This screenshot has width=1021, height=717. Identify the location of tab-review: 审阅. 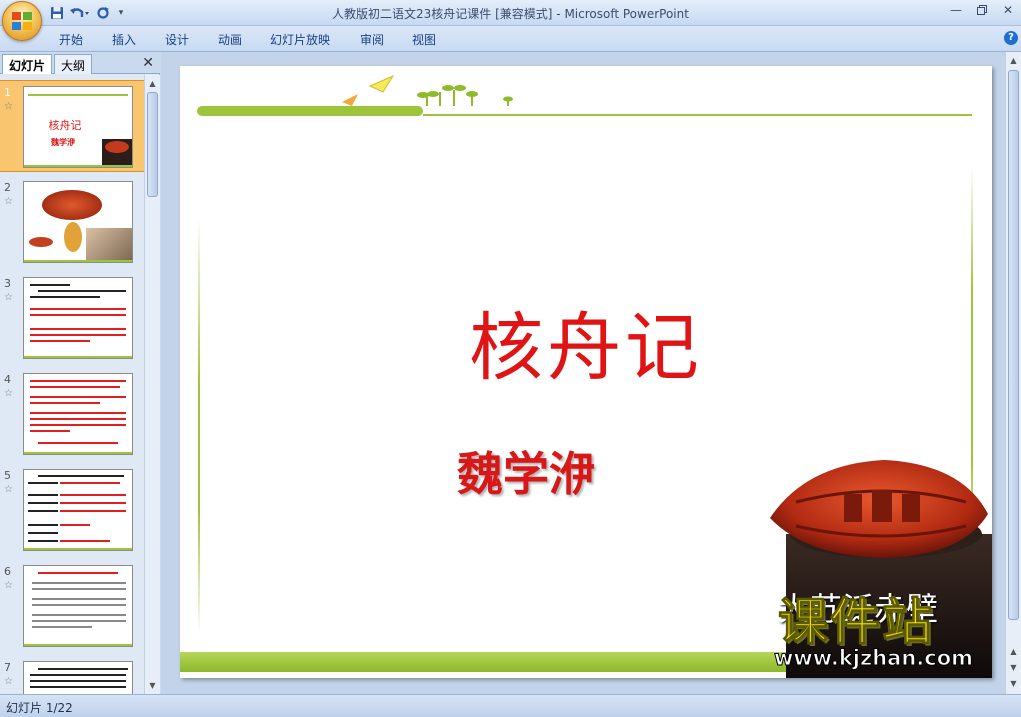
(372, 39).